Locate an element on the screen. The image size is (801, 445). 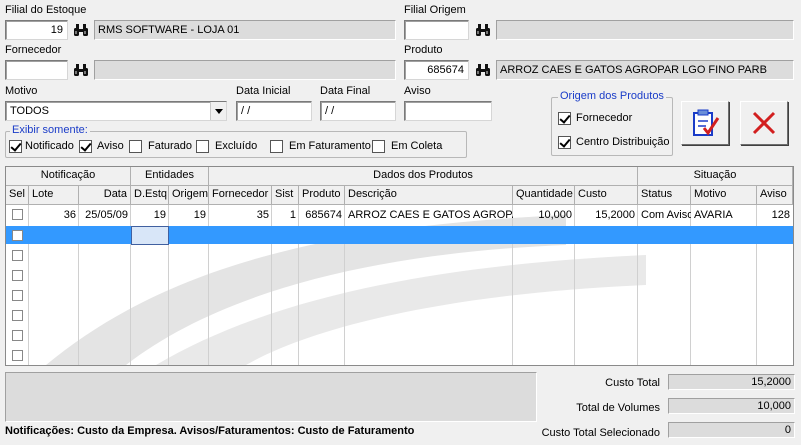
exibir-somente-title: Exibir somente: is located at coordinates (50, 130).